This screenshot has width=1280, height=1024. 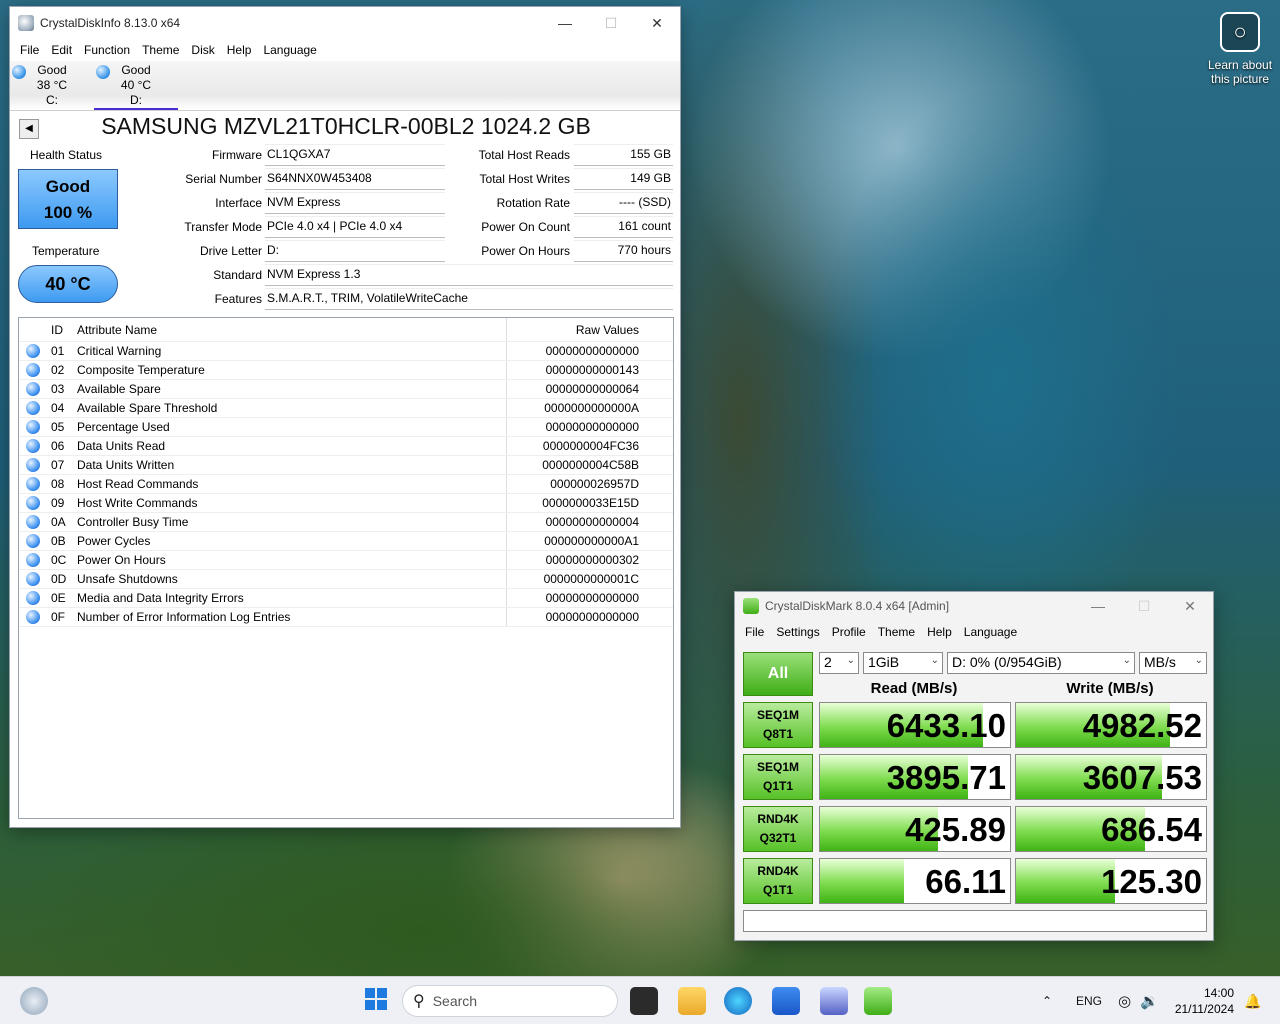 What do you see at coordinates (778, 838) in the screenshot?
I see `test-queue: Q32T1` at bounding box center [778, 838].